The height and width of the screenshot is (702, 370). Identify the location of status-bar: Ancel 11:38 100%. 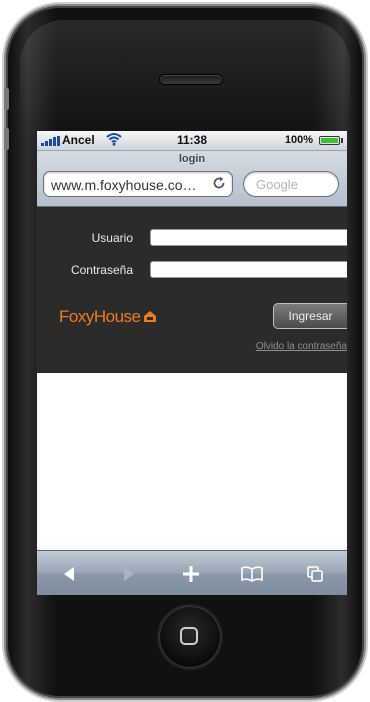
(192, 141).